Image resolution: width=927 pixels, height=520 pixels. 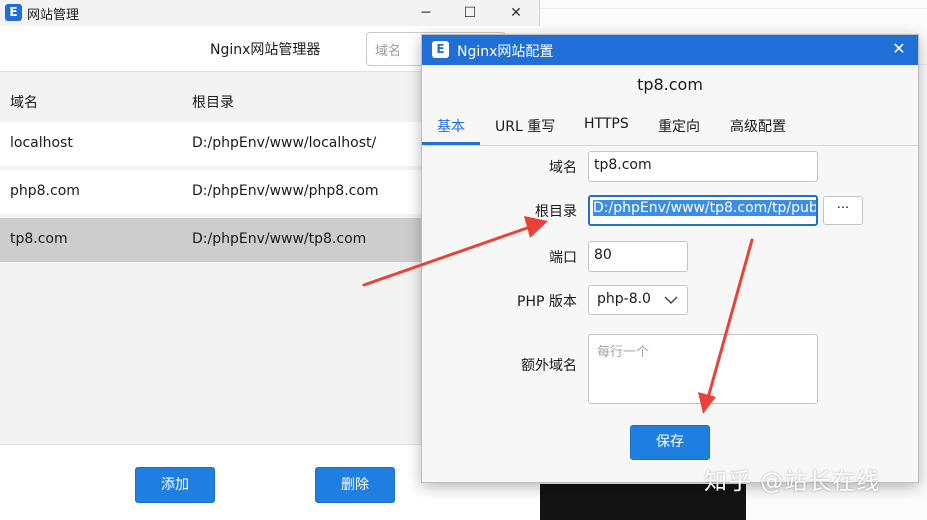 I want to click on site-heading: tp8.com, so click(x=670, y=84).